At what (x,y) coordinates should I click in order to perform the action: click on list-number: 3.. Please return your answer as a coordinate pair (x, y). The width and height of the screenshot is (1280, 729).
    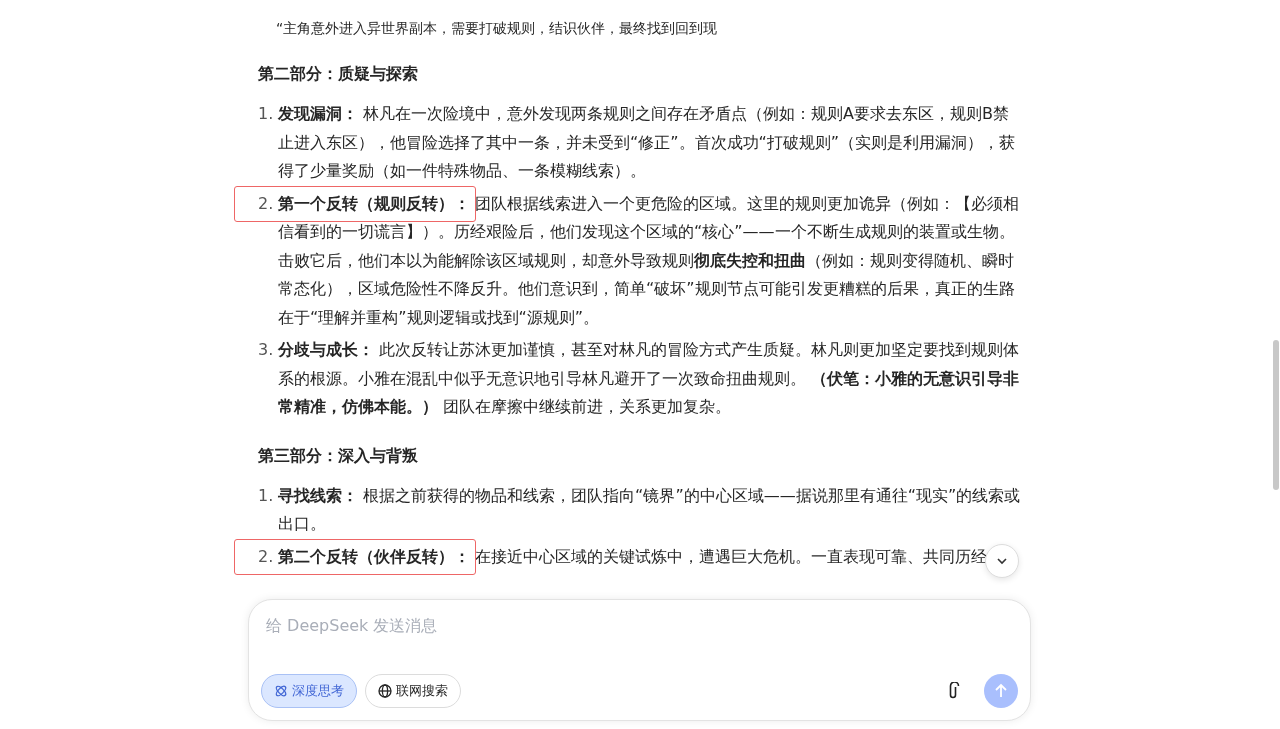
    Looking at the image, I should click on (266, 350).